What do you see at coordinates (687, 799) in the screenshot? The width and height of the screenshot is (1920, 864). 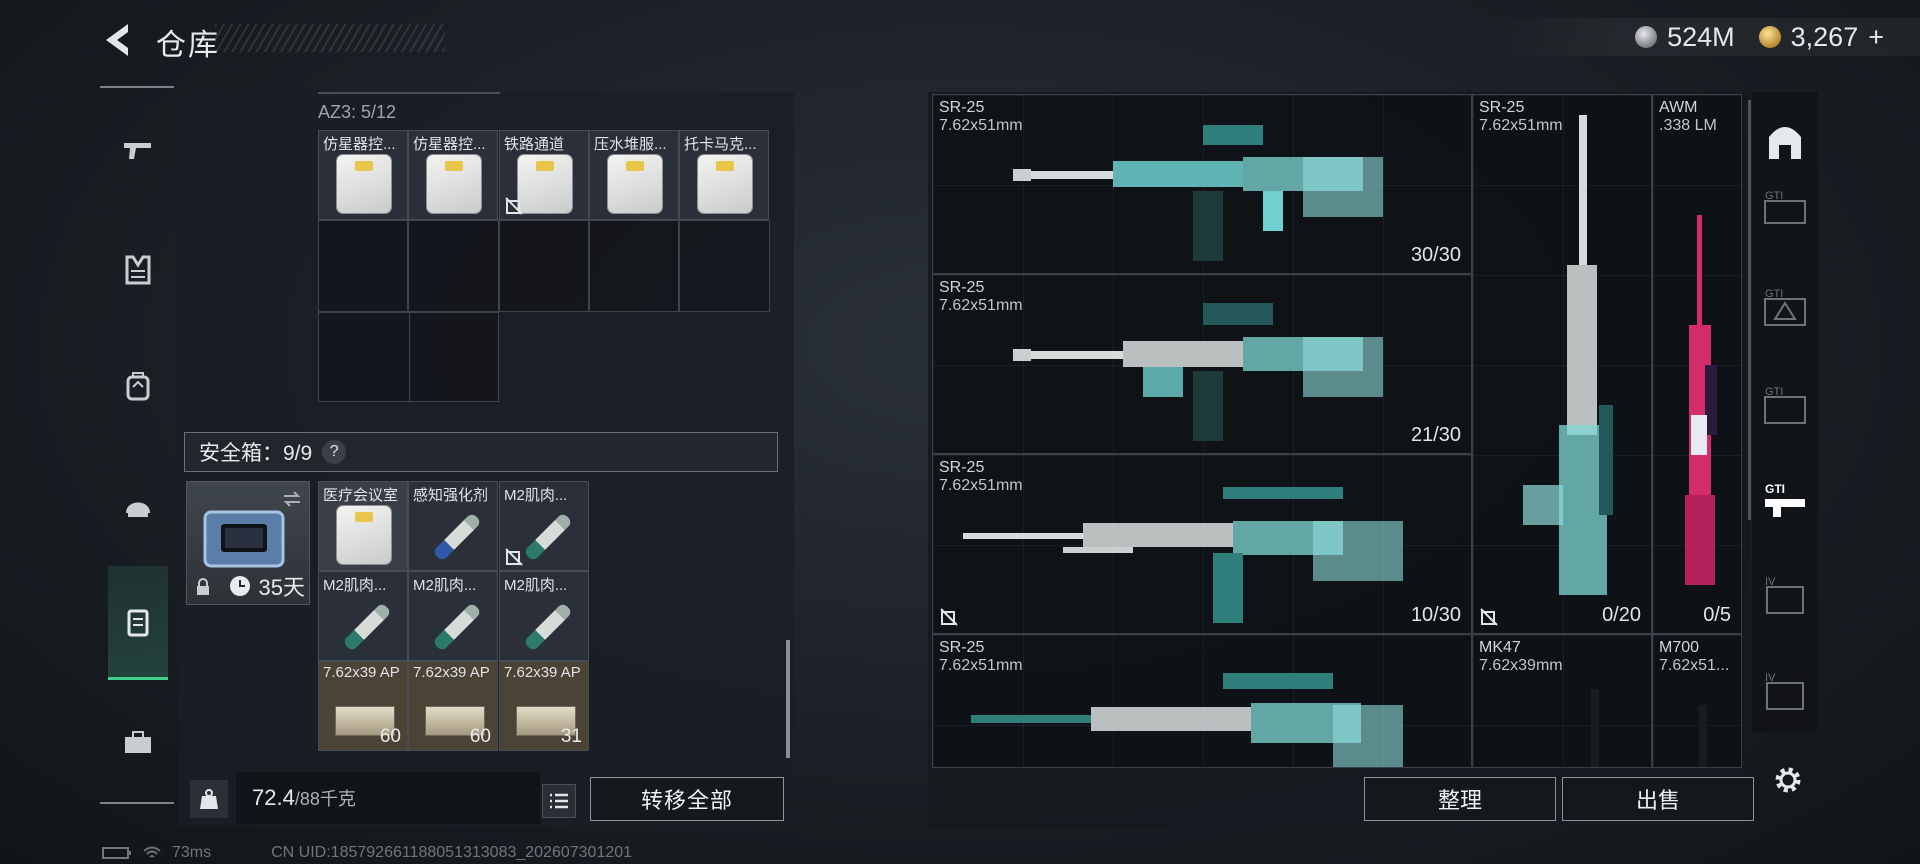 I see `transfer-all-button: 转移全部` at bounding box center [687, 799].